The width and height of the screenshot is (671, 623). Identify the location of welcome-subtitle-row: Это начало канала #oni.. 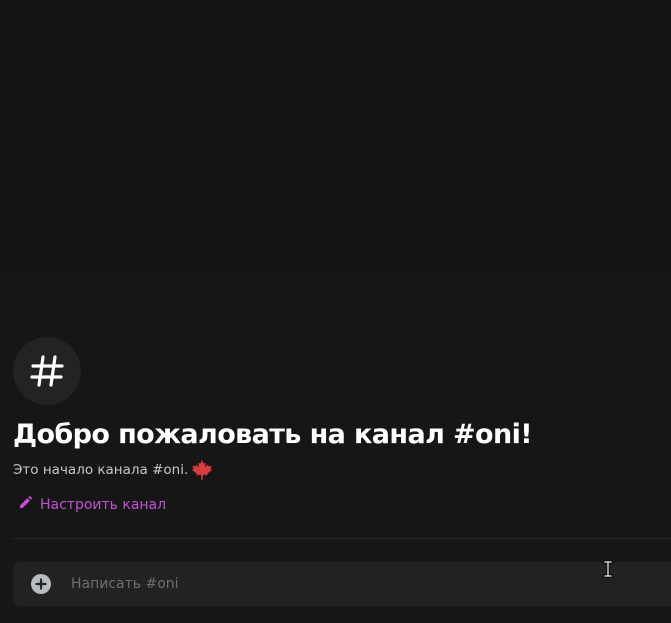
(342, 470).